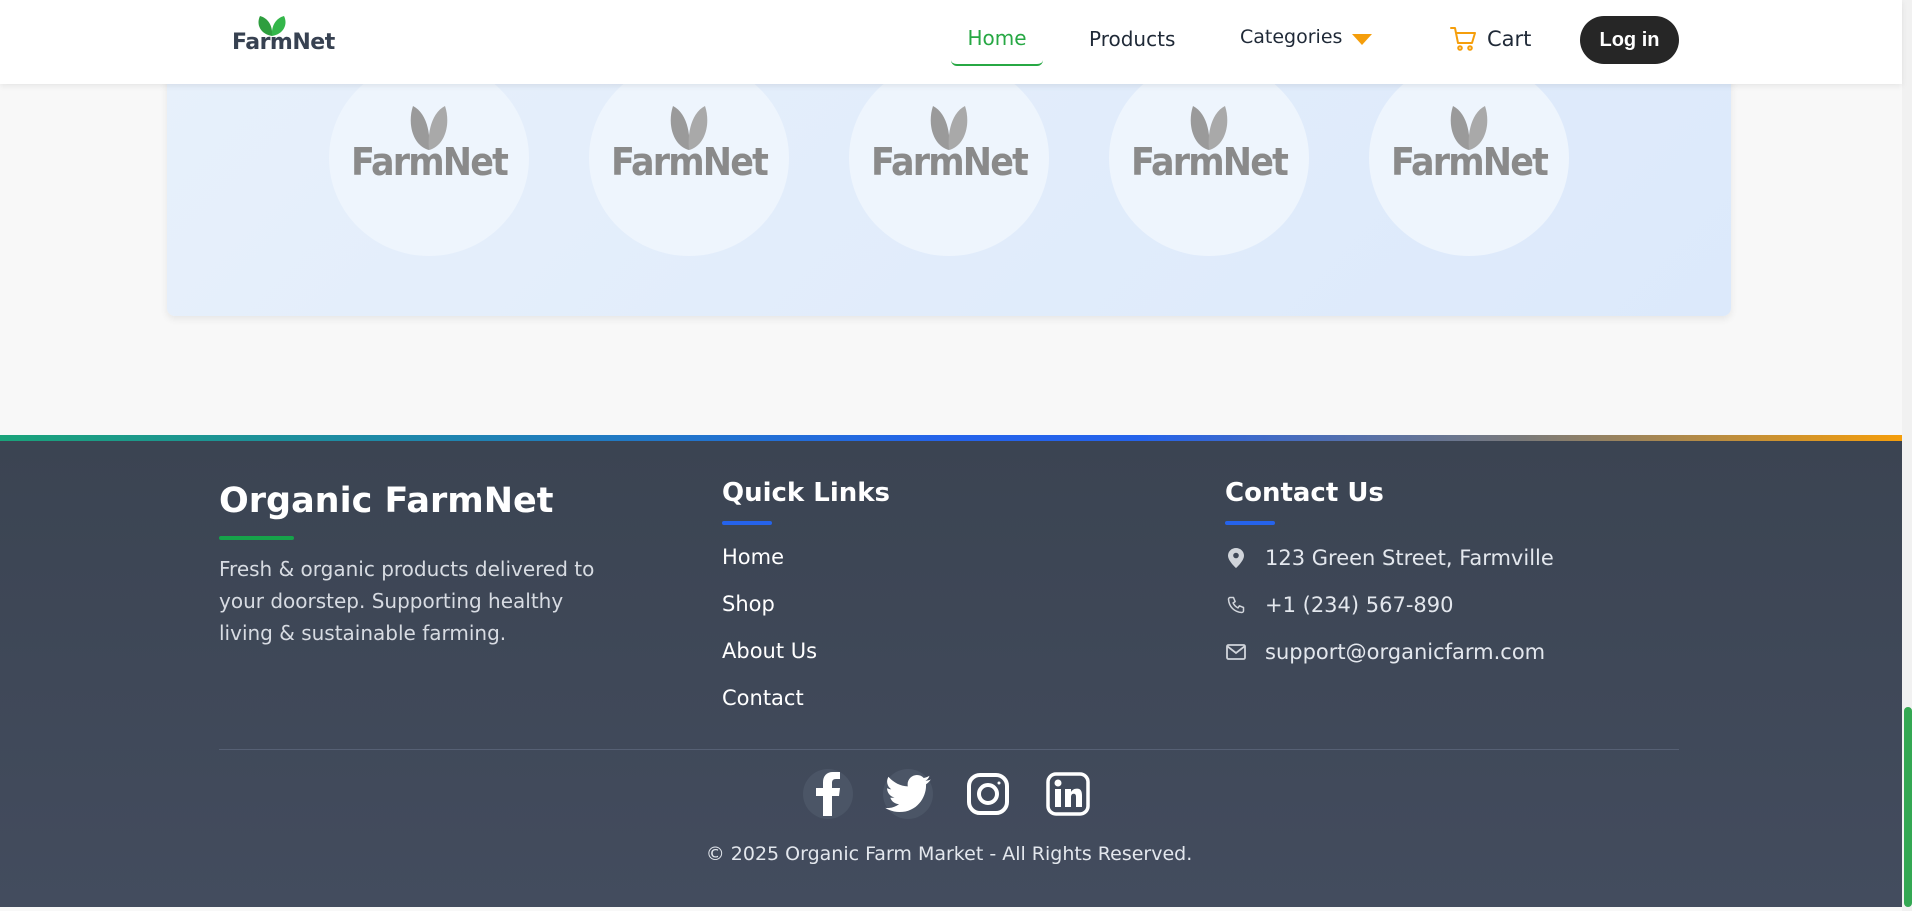 The width and height of the screenshot is (1912, 911). I want to click on contact-address-text: 123 Green Street, Farmville, so click(1409, 558).